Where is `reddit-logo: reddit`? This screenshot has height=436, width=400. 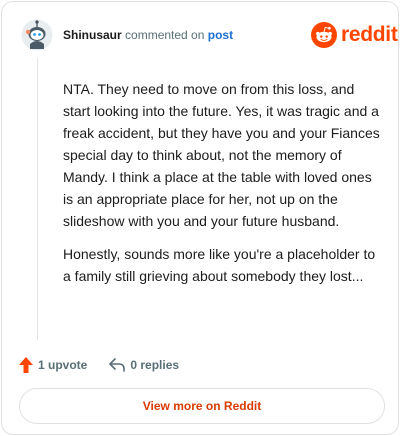 reddit-logo: reddit is located at coordinates (354, 35).